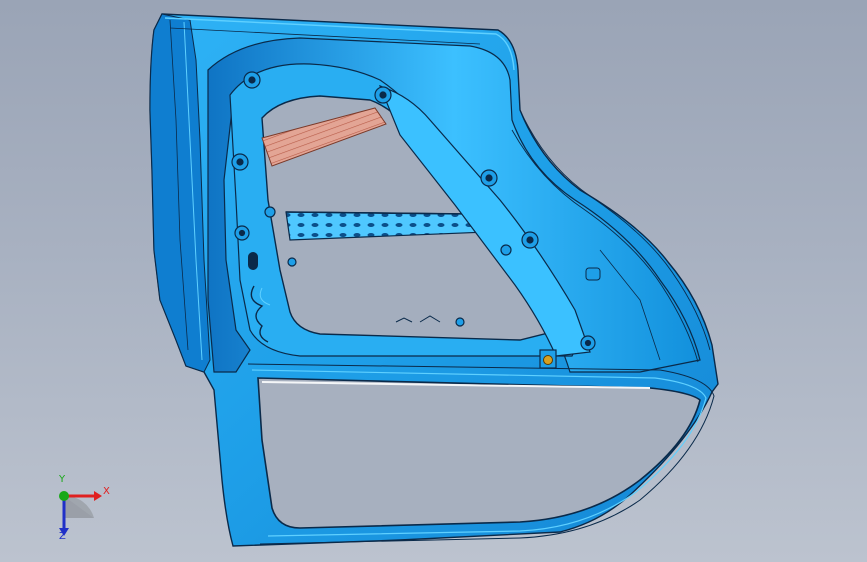 The image size is (867, 562). What do you see at coordinates (80, 511) in the screenshot?
I see `axis-triad: X Y Z` at bounding box center [80, 511].